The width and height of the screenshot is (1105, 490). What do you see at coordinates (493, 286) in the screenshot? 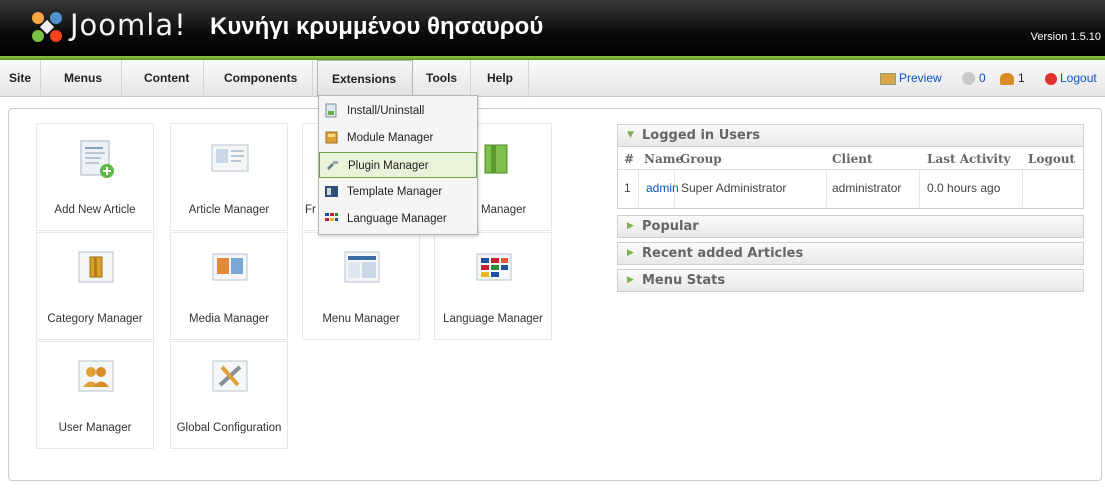
I see `language-manager-button: Language Manager` at bounding box center [493, 286].